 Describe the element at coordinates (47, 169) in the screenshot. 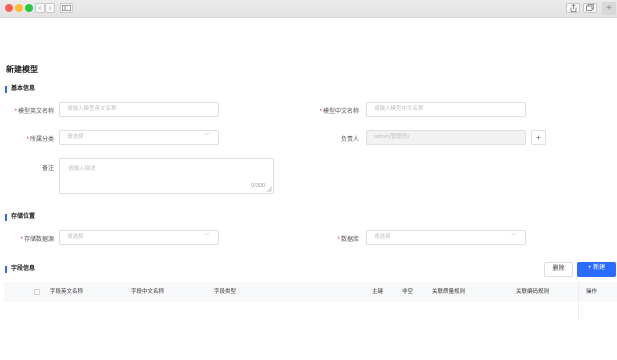

I see `remark-label: 备注` at that location.